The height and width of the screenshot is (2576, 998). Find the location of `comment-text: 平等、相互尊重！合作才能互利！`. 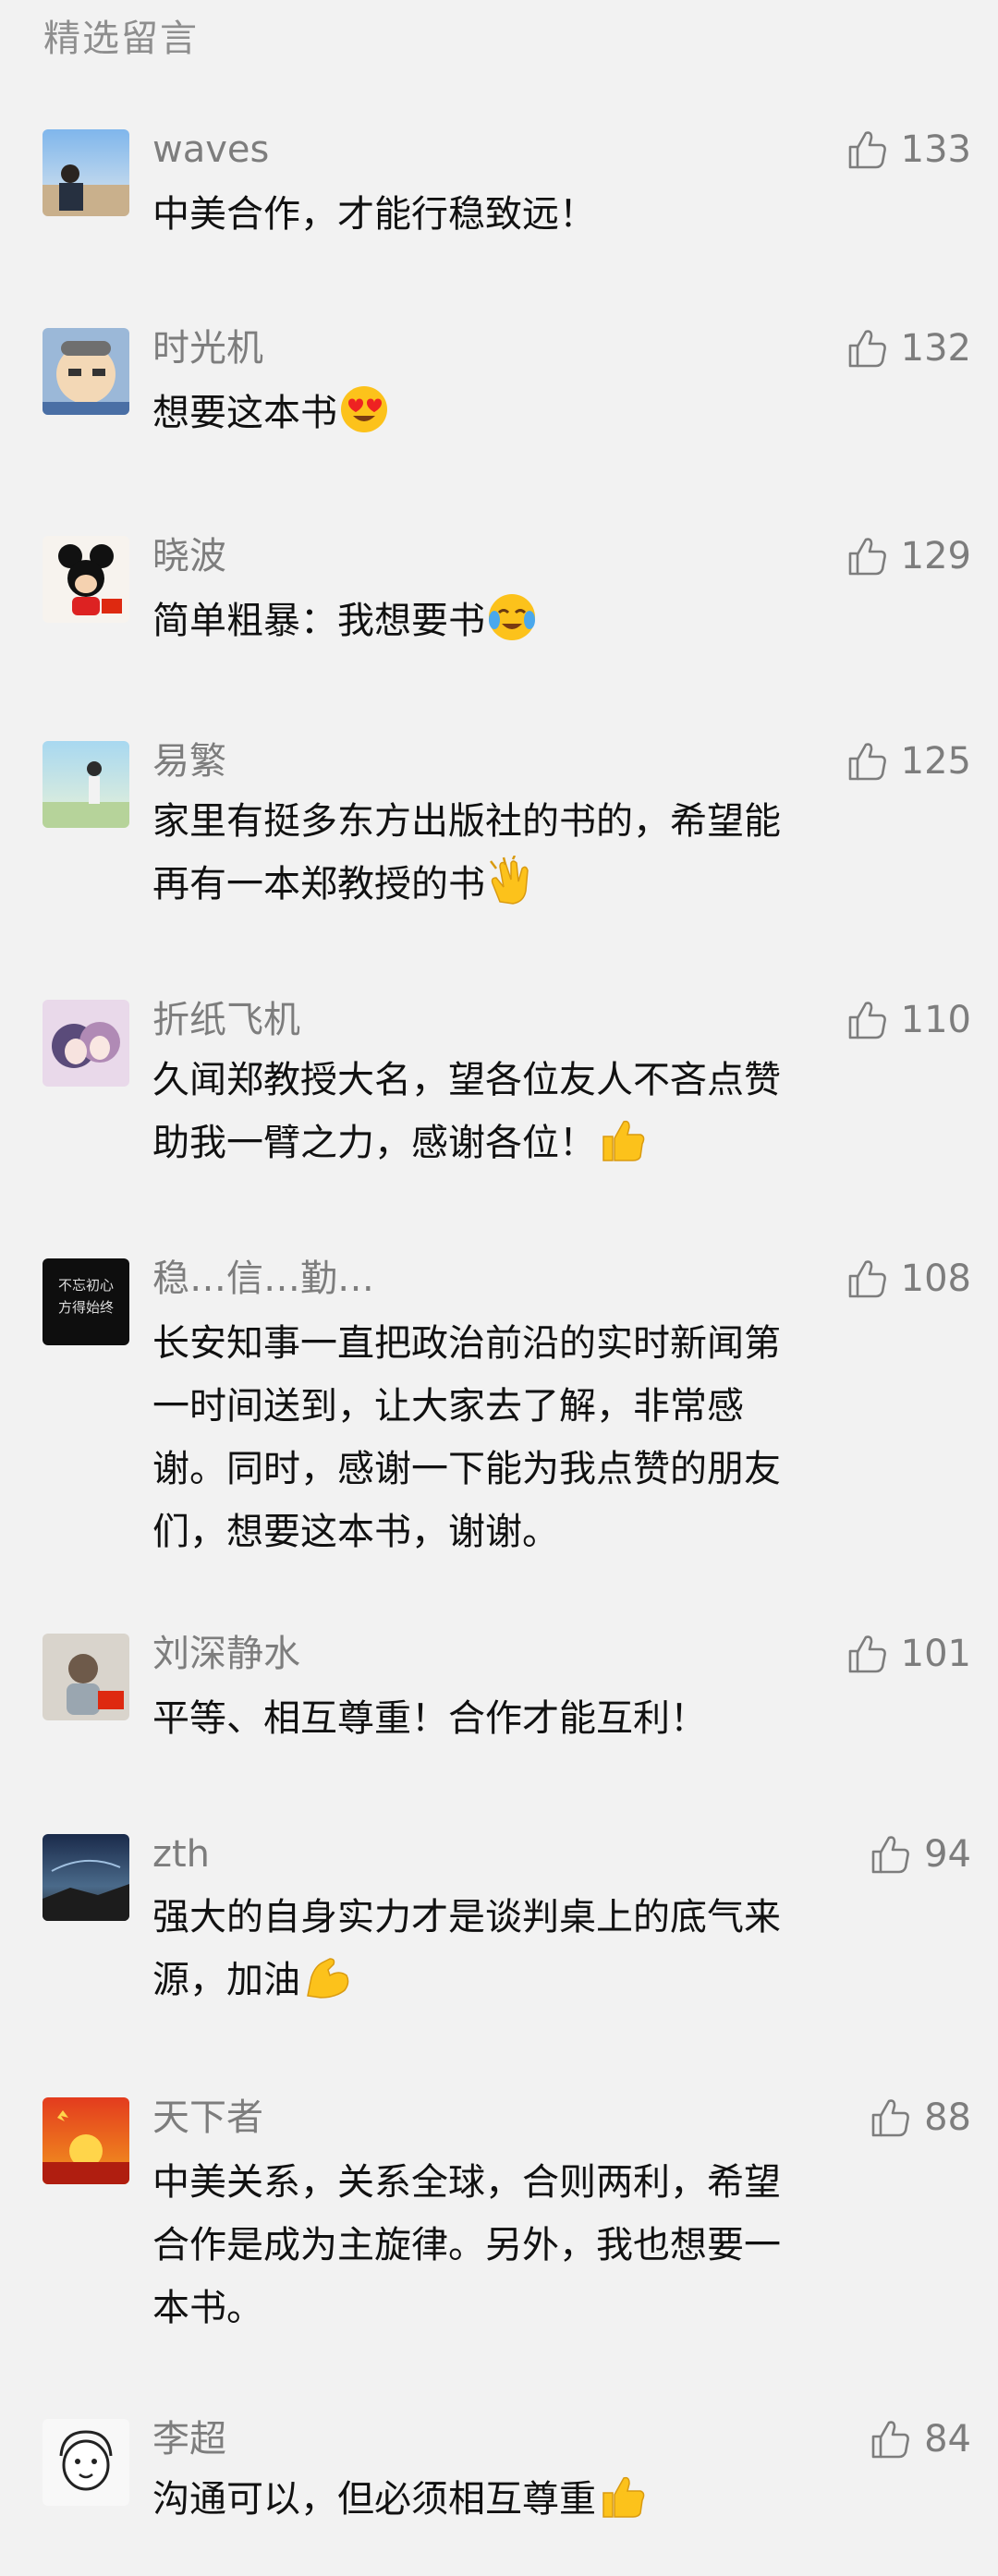

comment-text: 平等、相互尊重！合作才能互利！ is located at coordinates (549, 1718).